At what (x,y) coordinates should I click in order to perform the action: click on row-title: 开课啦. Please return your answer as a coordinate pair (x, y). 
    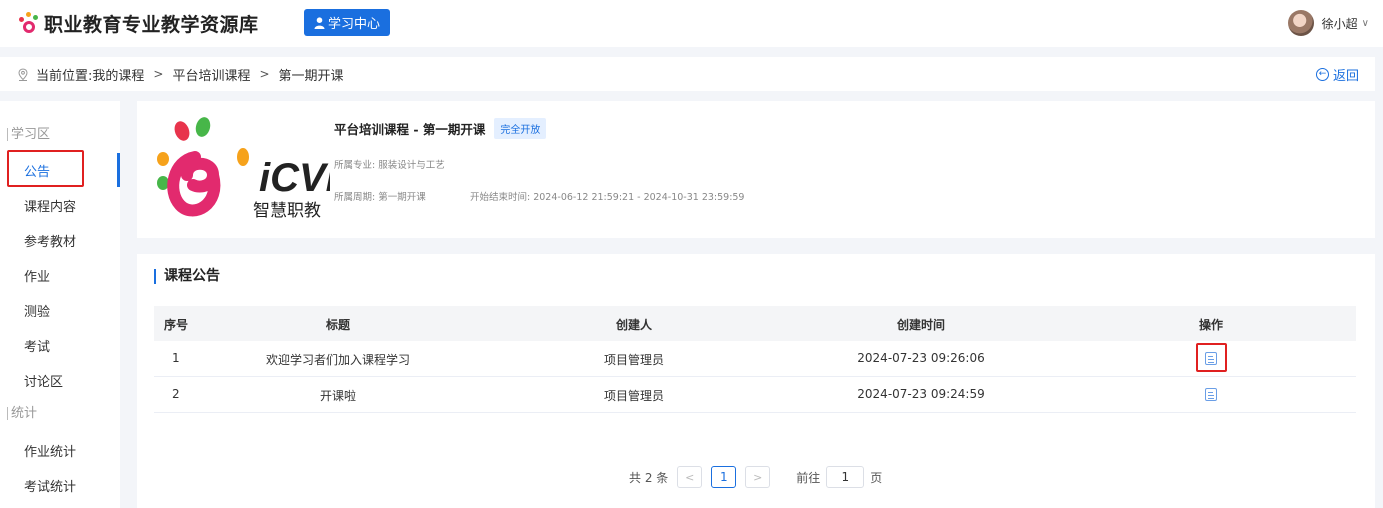
    Looking at the image, I should click on (338, 395).